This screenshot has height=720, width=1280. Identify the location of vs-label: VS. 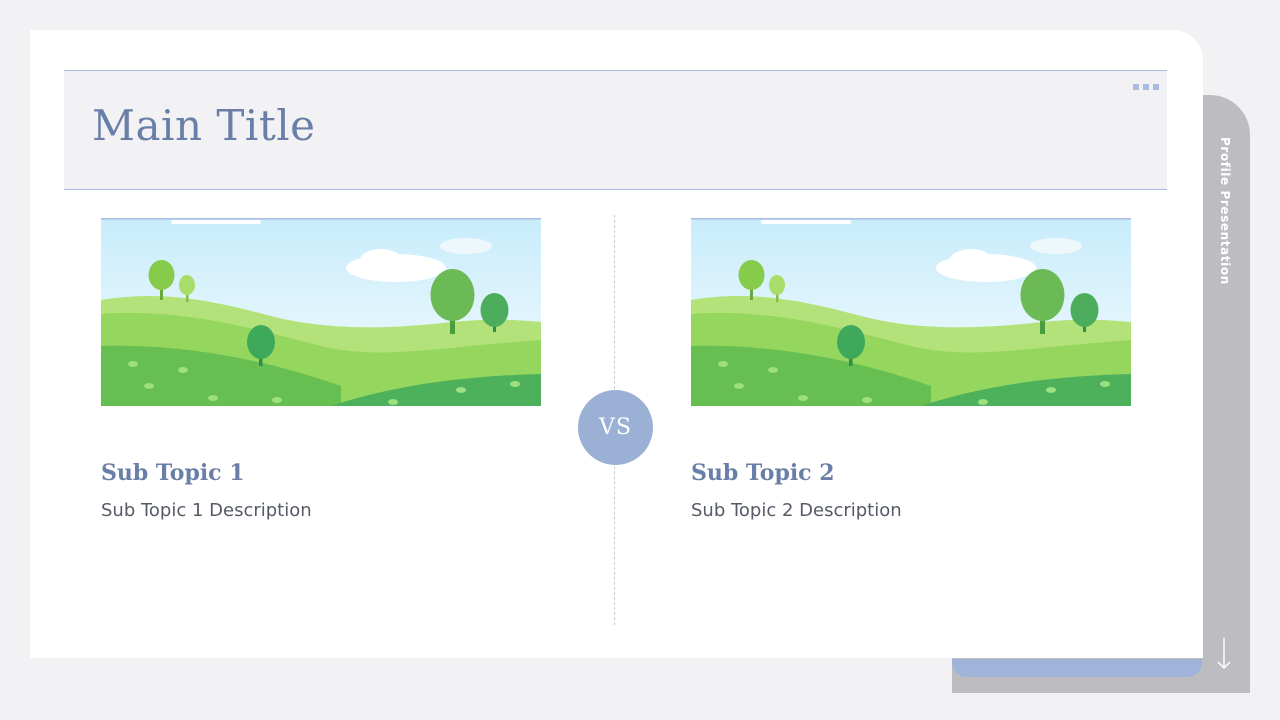
(615, 427).